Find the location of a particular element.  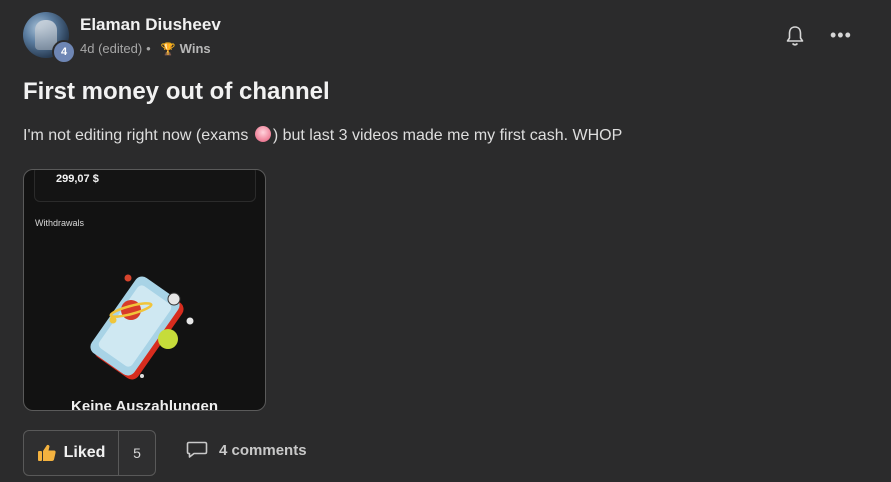

comments-link: 4 comments is located at coordinates (246, 450).